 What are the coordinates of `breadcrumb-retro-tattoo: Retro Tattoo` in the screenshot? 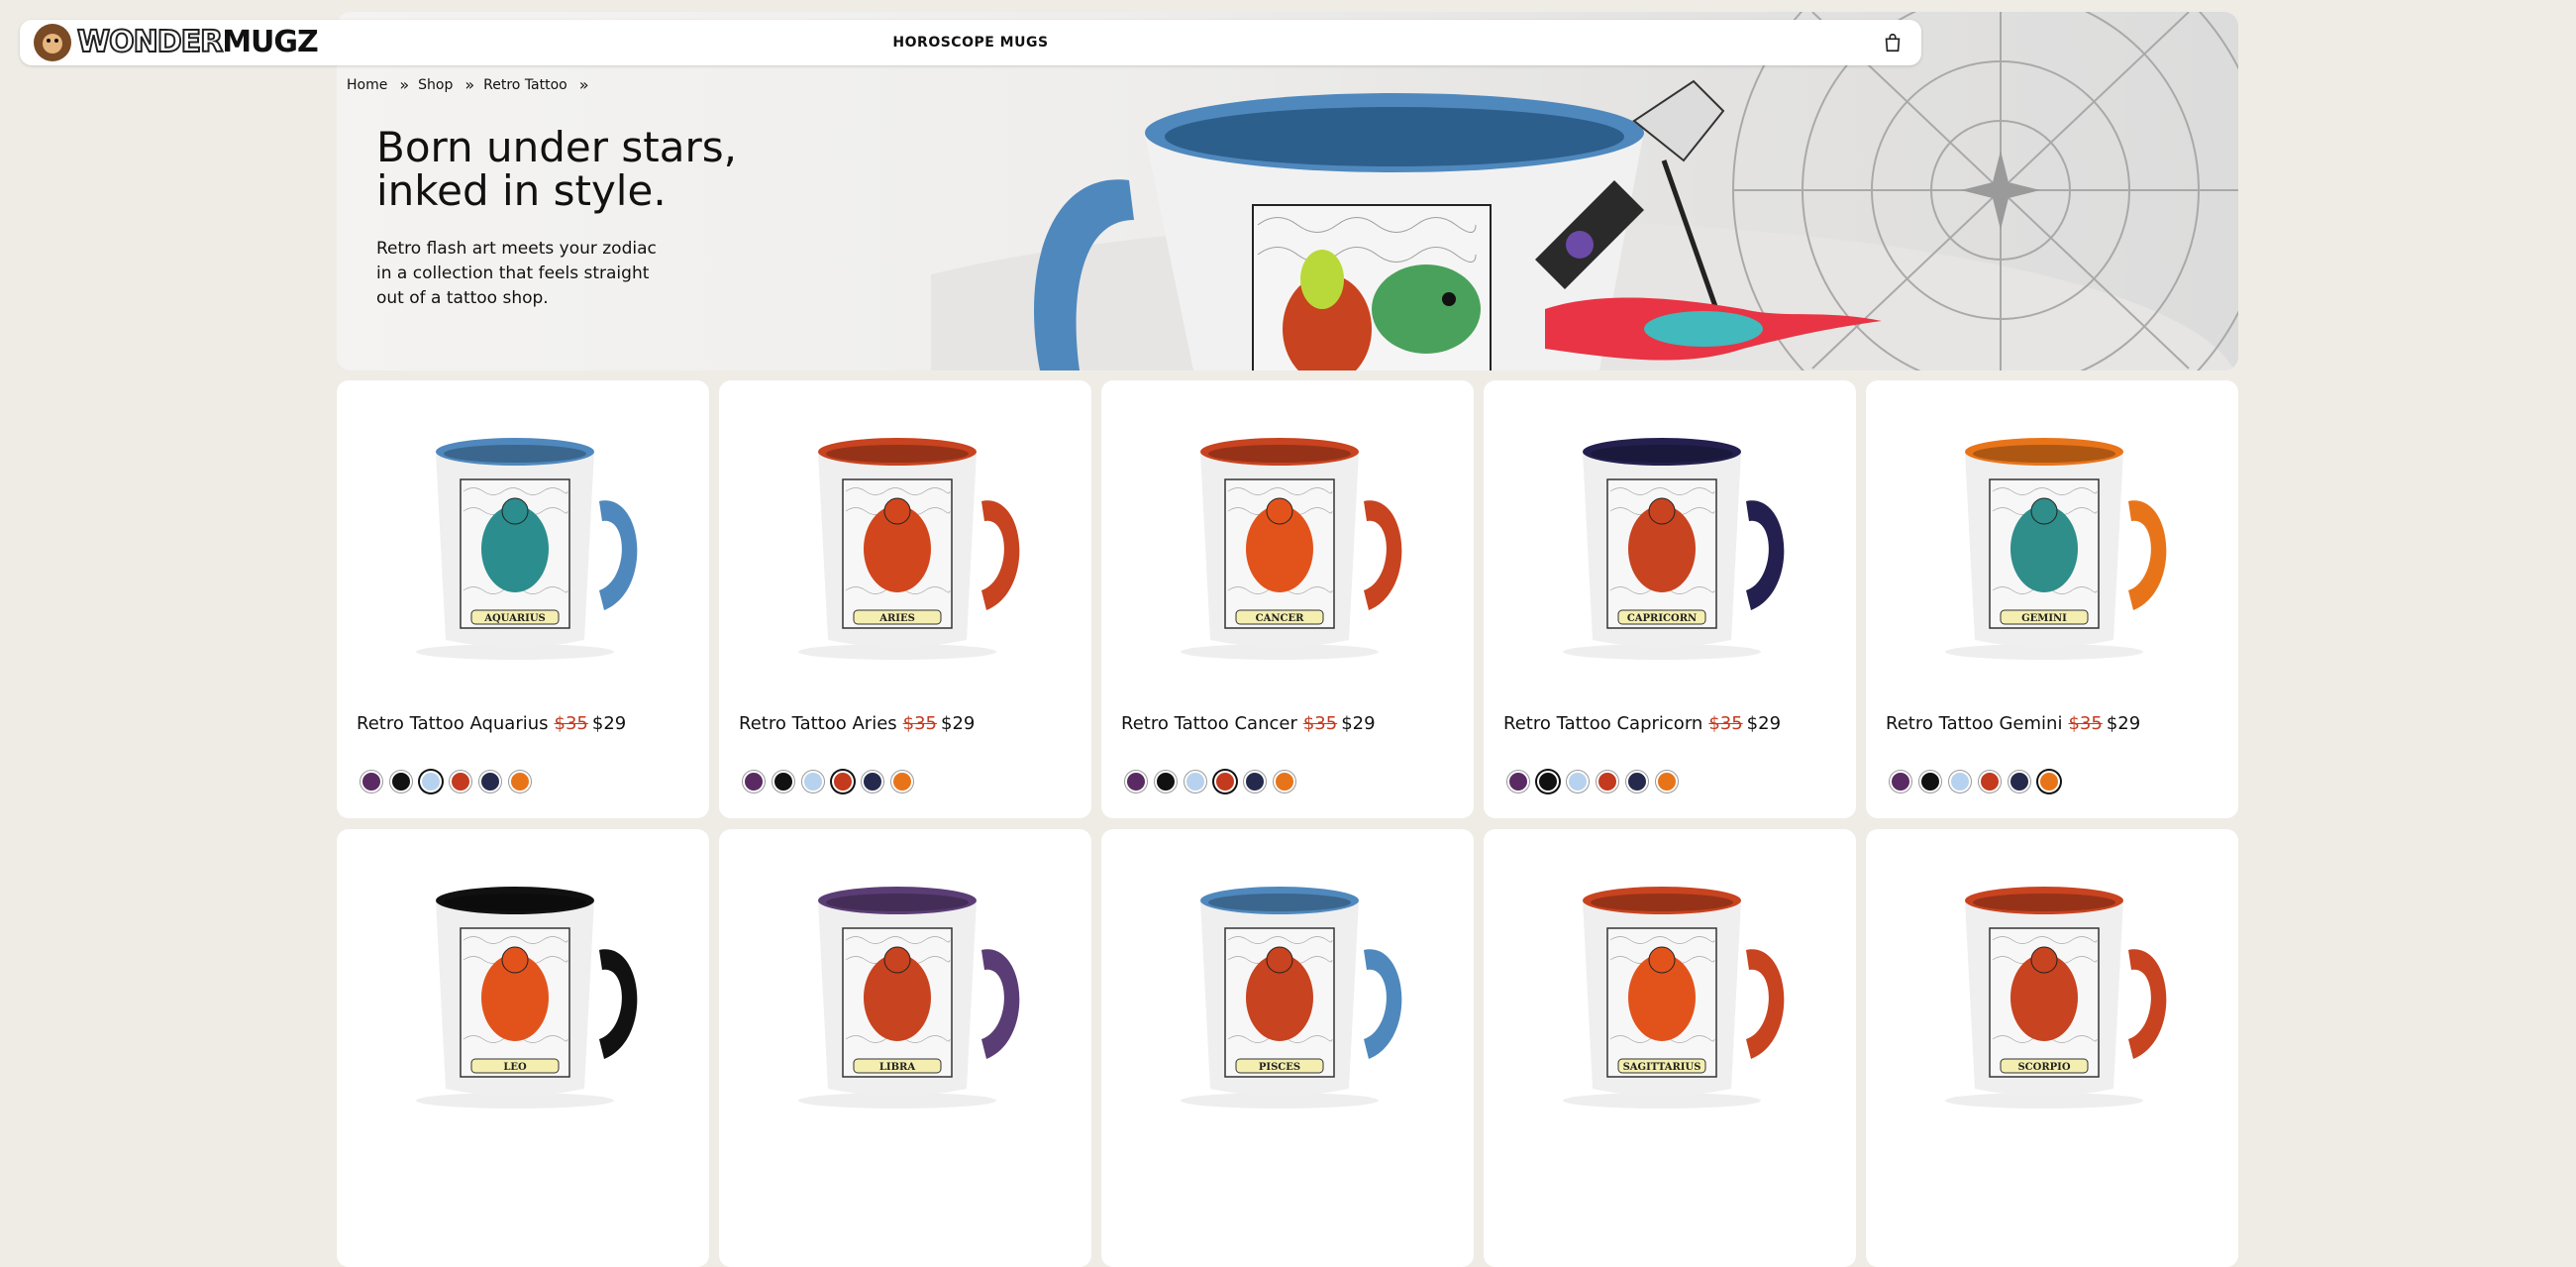 It's located at (525, 85).